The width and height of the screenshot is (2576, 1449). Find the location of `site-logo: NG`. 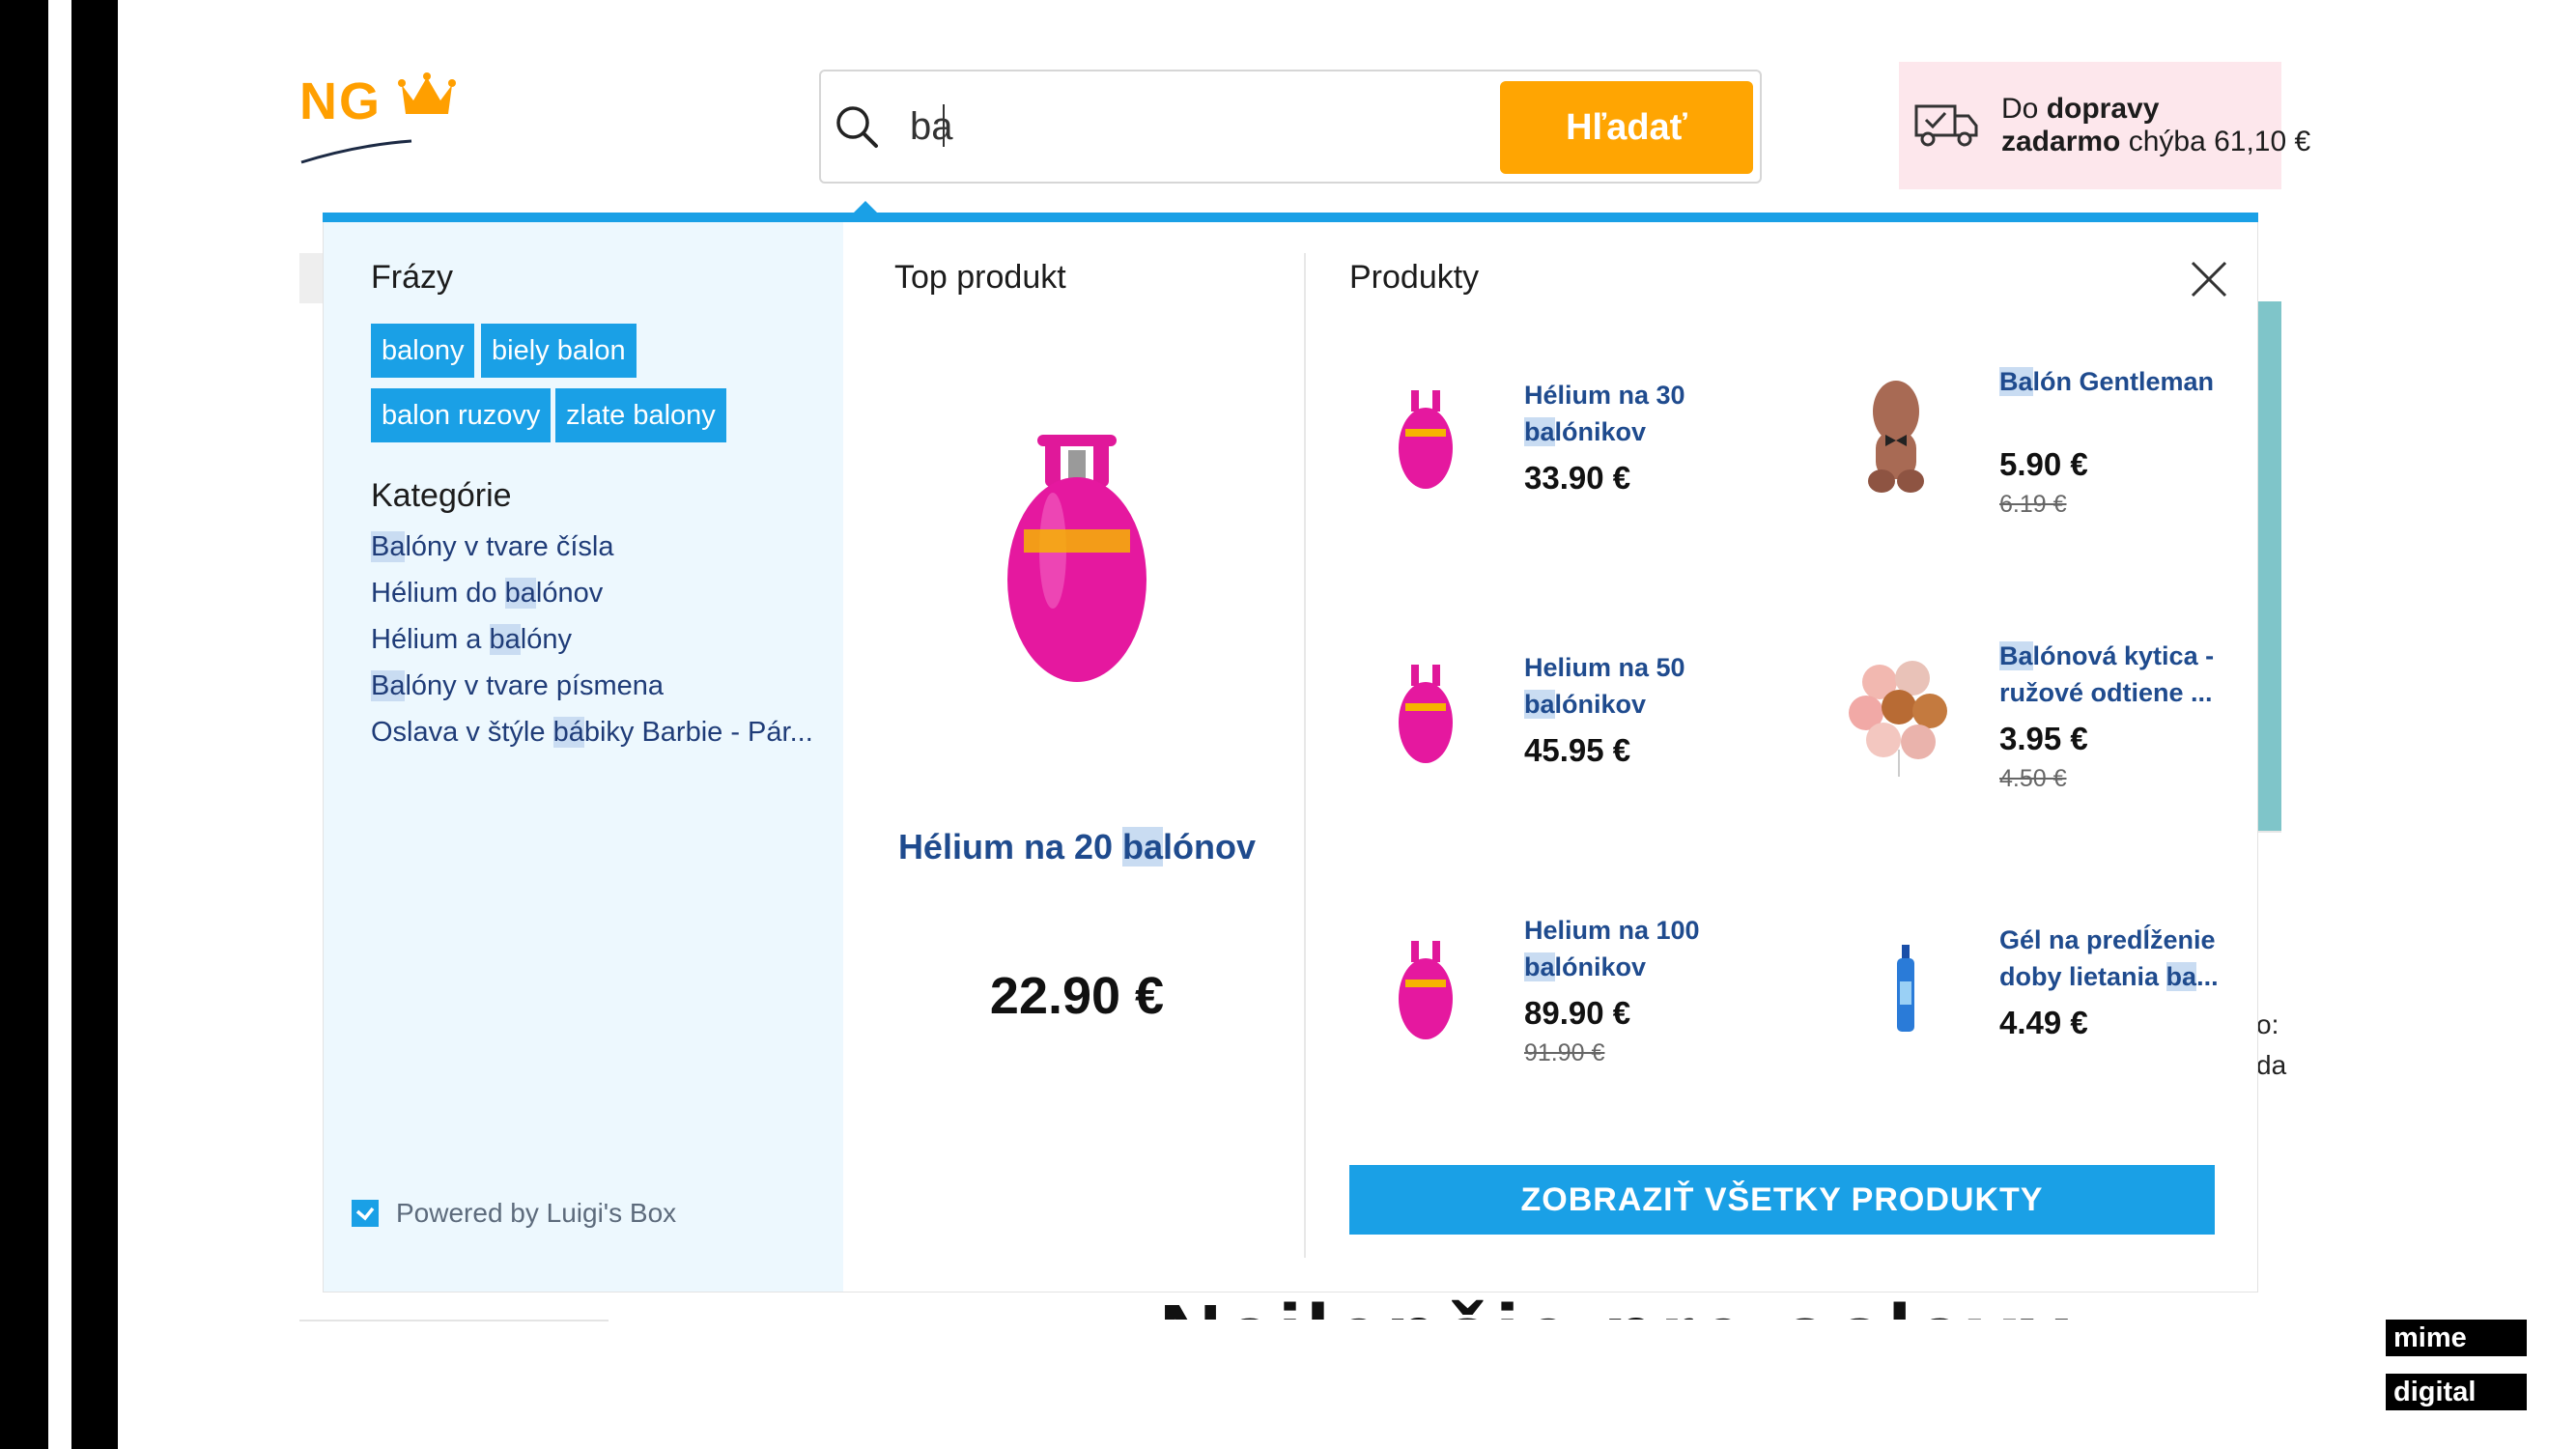

site-logo: NG is located at coordinates (378, 101).